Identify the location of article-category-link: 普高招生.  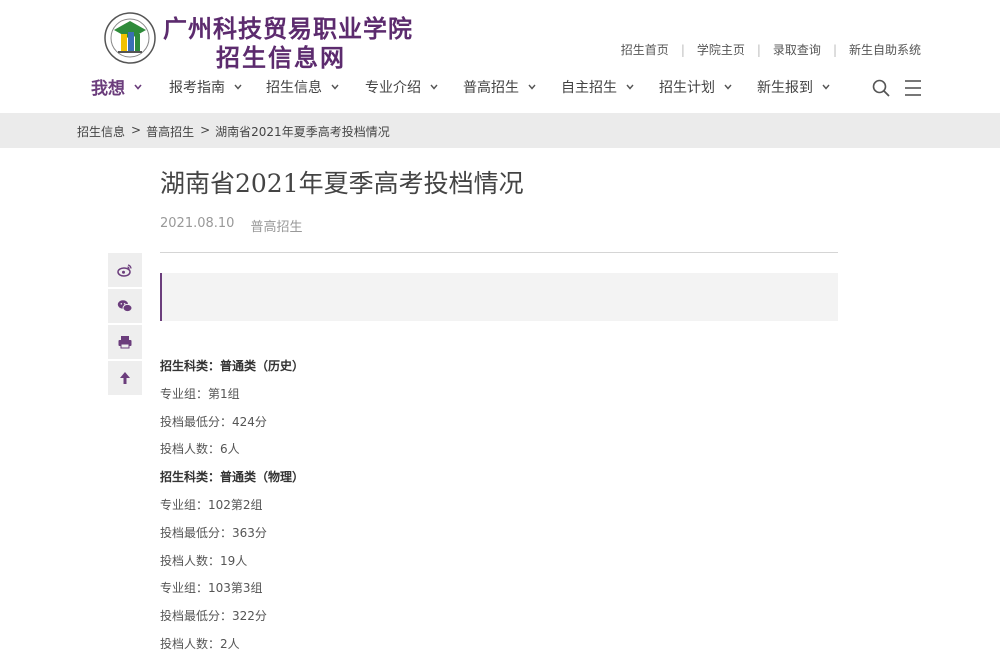
(276, 225).